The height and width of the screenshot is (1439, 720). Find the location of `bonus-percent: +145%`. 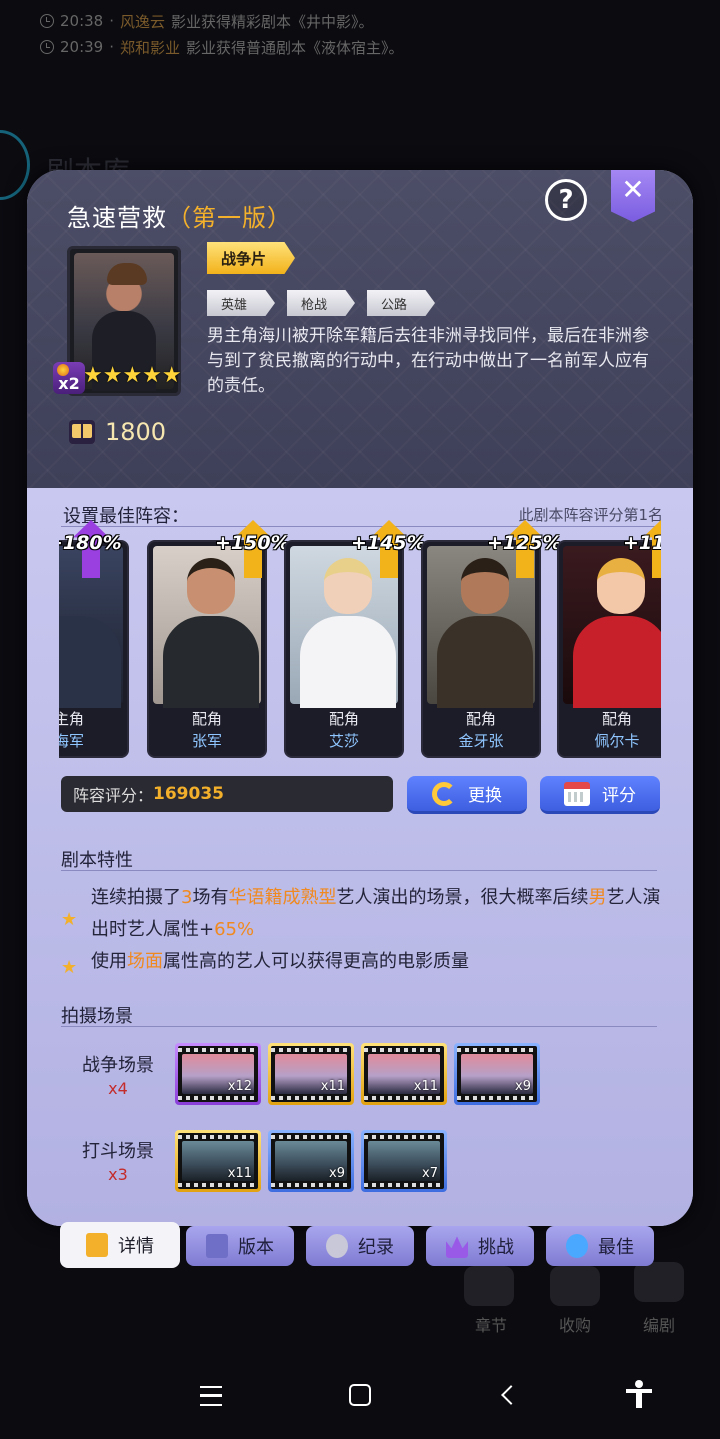

bonus-percent: +145% is located at coordinates (388, 543).